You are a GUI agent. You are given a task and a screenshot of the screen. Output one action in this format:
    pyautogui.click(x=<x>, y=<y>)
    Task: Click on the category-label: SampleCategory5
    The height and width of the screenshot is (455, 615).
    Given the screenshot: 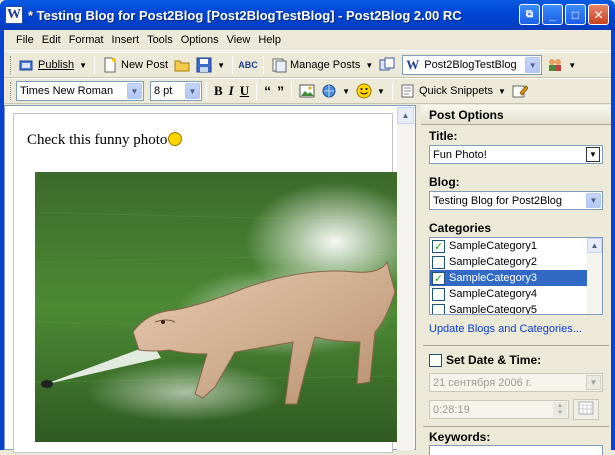 What is the action you would take?
    pyautogui.click(x=493, y=309)
    